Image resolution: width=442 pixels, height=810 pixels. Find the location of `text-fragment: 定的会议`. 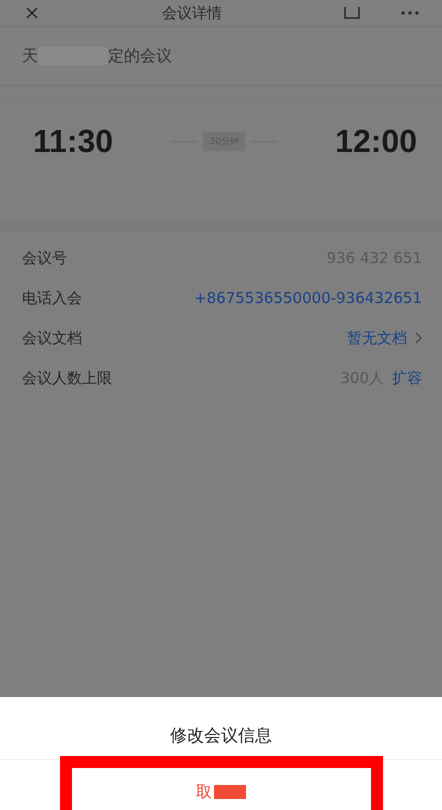

text-fragment: 定的会议 is located at coordinates (140, 56).